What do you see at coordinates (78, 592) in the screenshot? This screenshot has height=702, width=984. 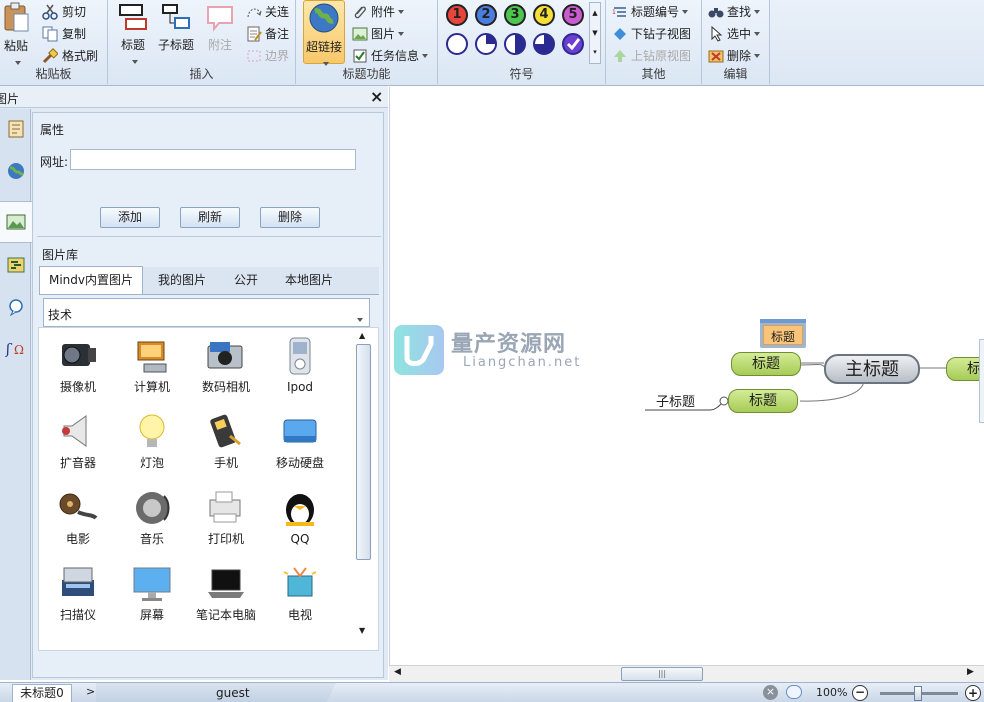 I see `image-item: 扫描仪` at bounding box center [78, 592].